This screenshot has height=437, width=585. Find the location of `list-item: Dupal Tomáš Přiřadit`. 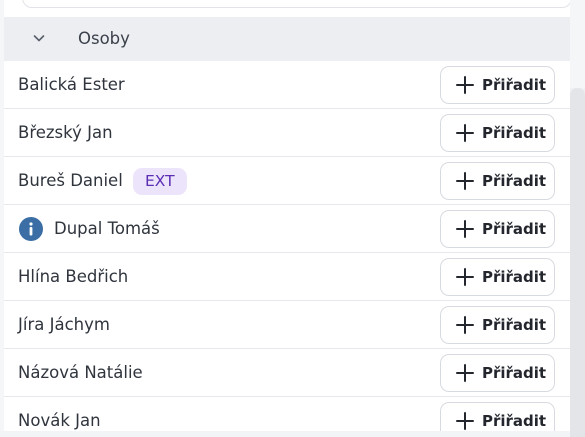

list-item: Dupal Tomáš Přiřadit is located at coordinates (287, 229).